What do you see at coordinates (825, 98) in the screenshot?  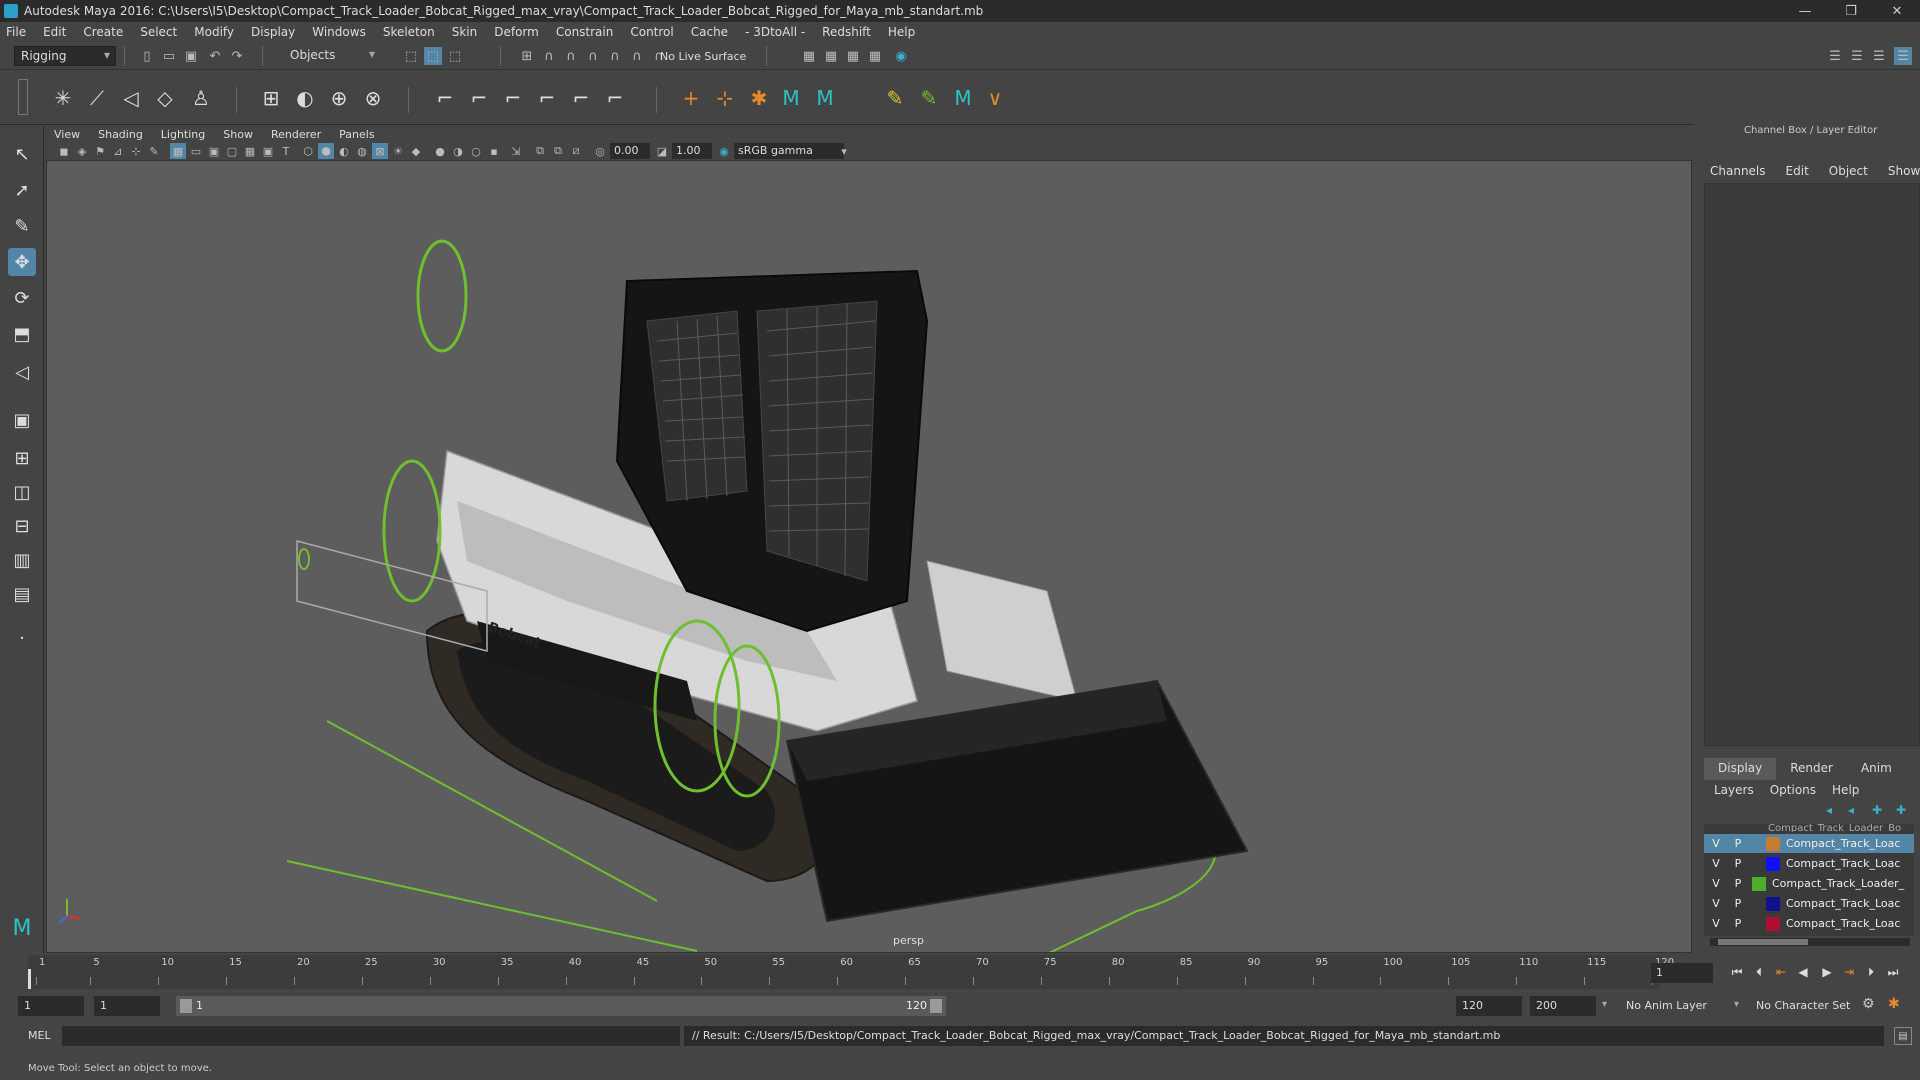 I see `maya-script-2-icon: M` at bounding box center [825, 98].